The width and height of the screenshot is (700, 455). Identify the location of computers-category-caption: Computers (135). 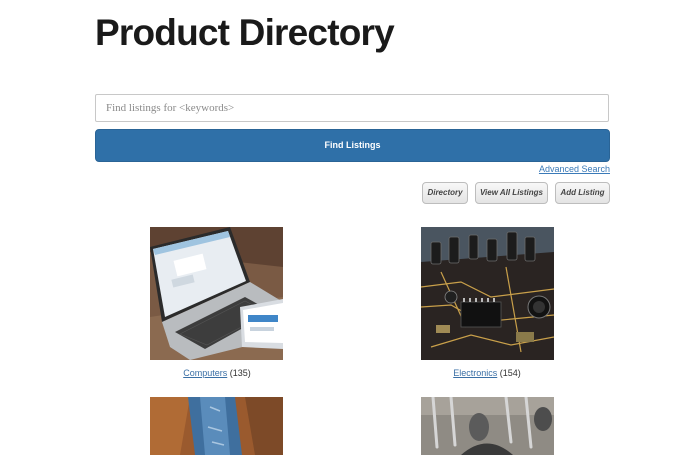
(217, 373).